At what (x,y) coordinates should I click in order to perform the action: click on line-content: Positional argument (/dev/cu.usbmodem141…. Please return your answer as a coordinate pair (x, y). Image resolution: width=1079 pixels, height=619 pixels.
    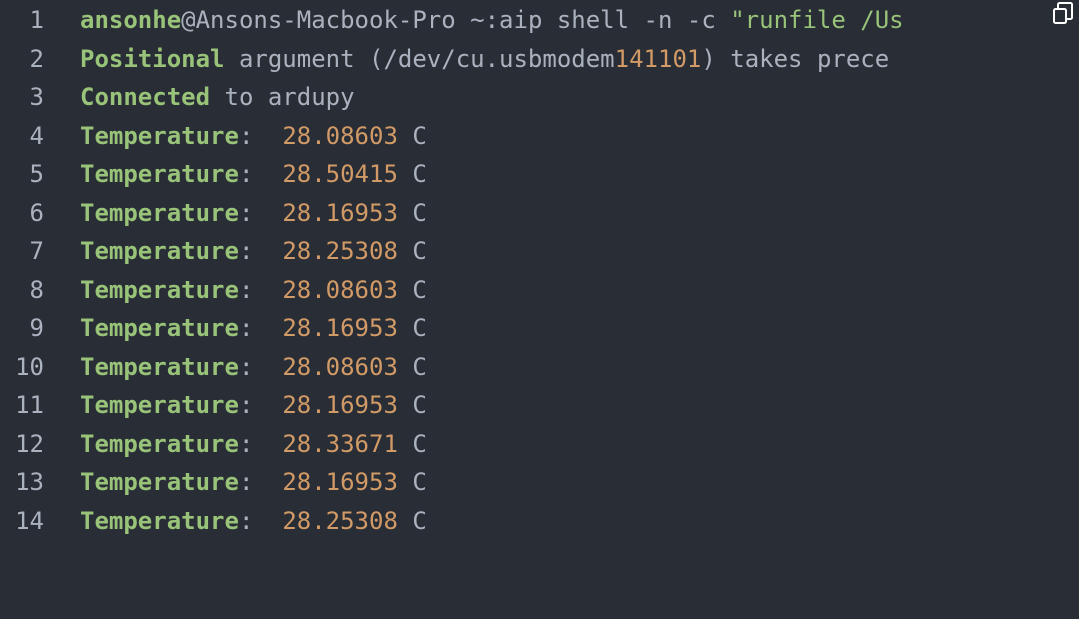
    Looking at the image, I should click on (484, 59).